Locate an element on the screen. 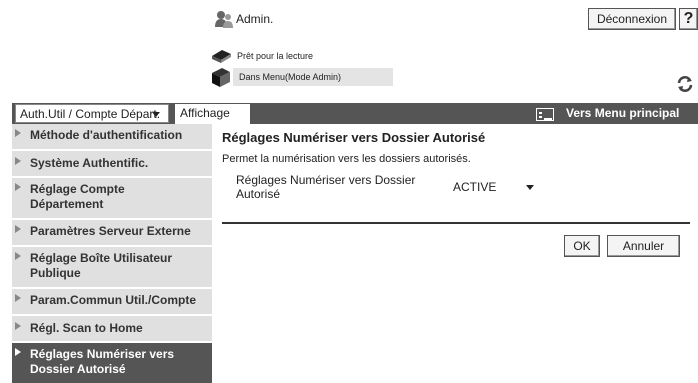 The width and height of the screenshot is (698, 383). sidebar-item-label: Méthode d'authentification is located at coordinates (106, 135).